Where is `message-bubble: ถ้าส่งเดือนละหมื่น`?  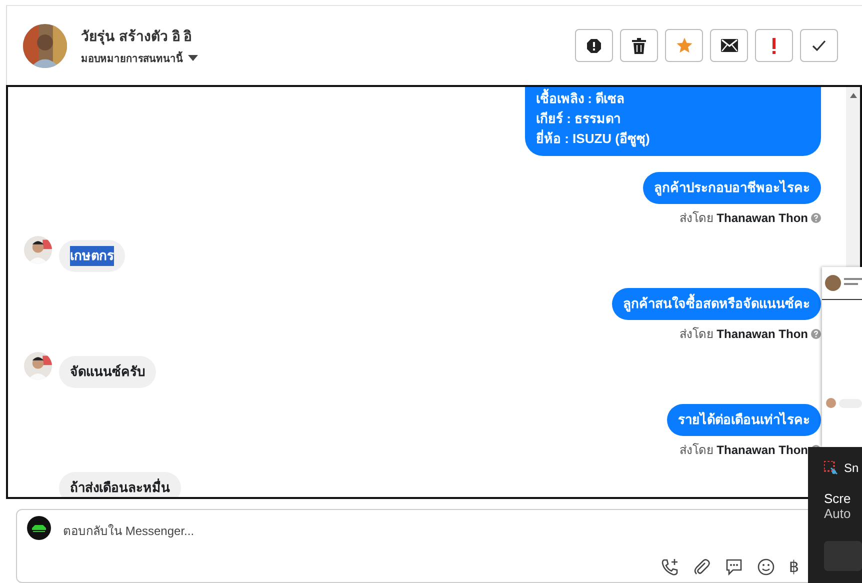 message-bubble: ถ้าส่งเดือนละหมื่น is located at coordinates (120, 484).